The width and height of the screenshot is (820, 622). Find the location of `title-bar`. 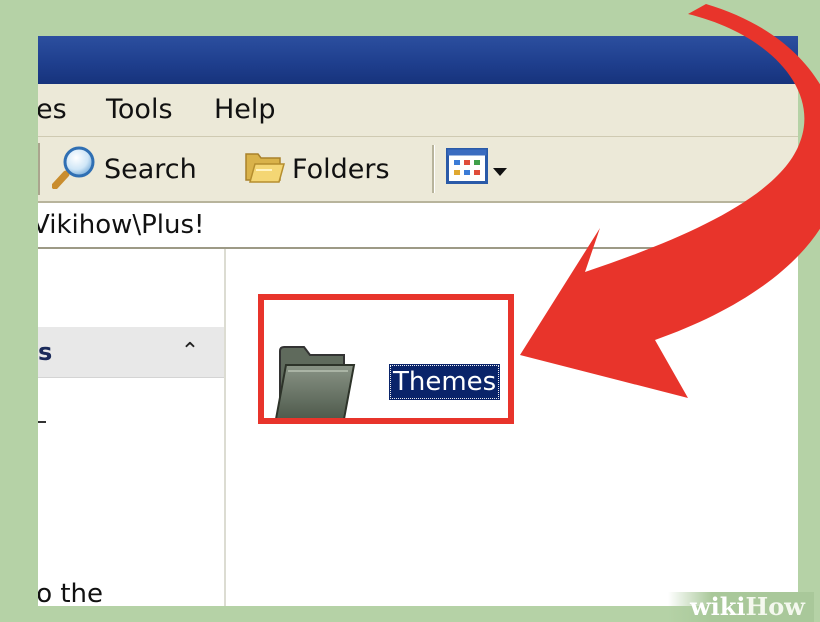

title-bar is located at coordinates (418, 60).